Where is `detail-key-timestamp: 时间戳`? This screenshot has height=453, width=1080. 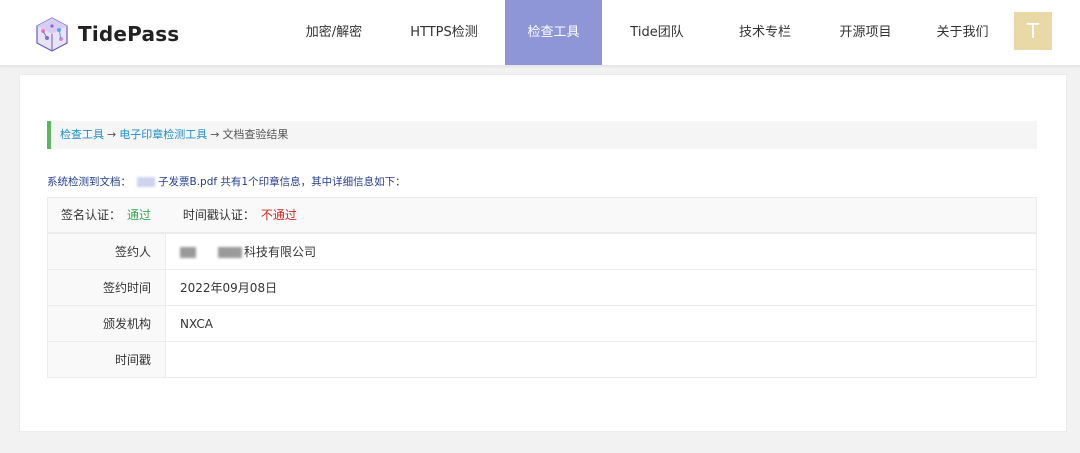 detail-key-timestamp: 时间戳 is located at coordinates (106, 359).